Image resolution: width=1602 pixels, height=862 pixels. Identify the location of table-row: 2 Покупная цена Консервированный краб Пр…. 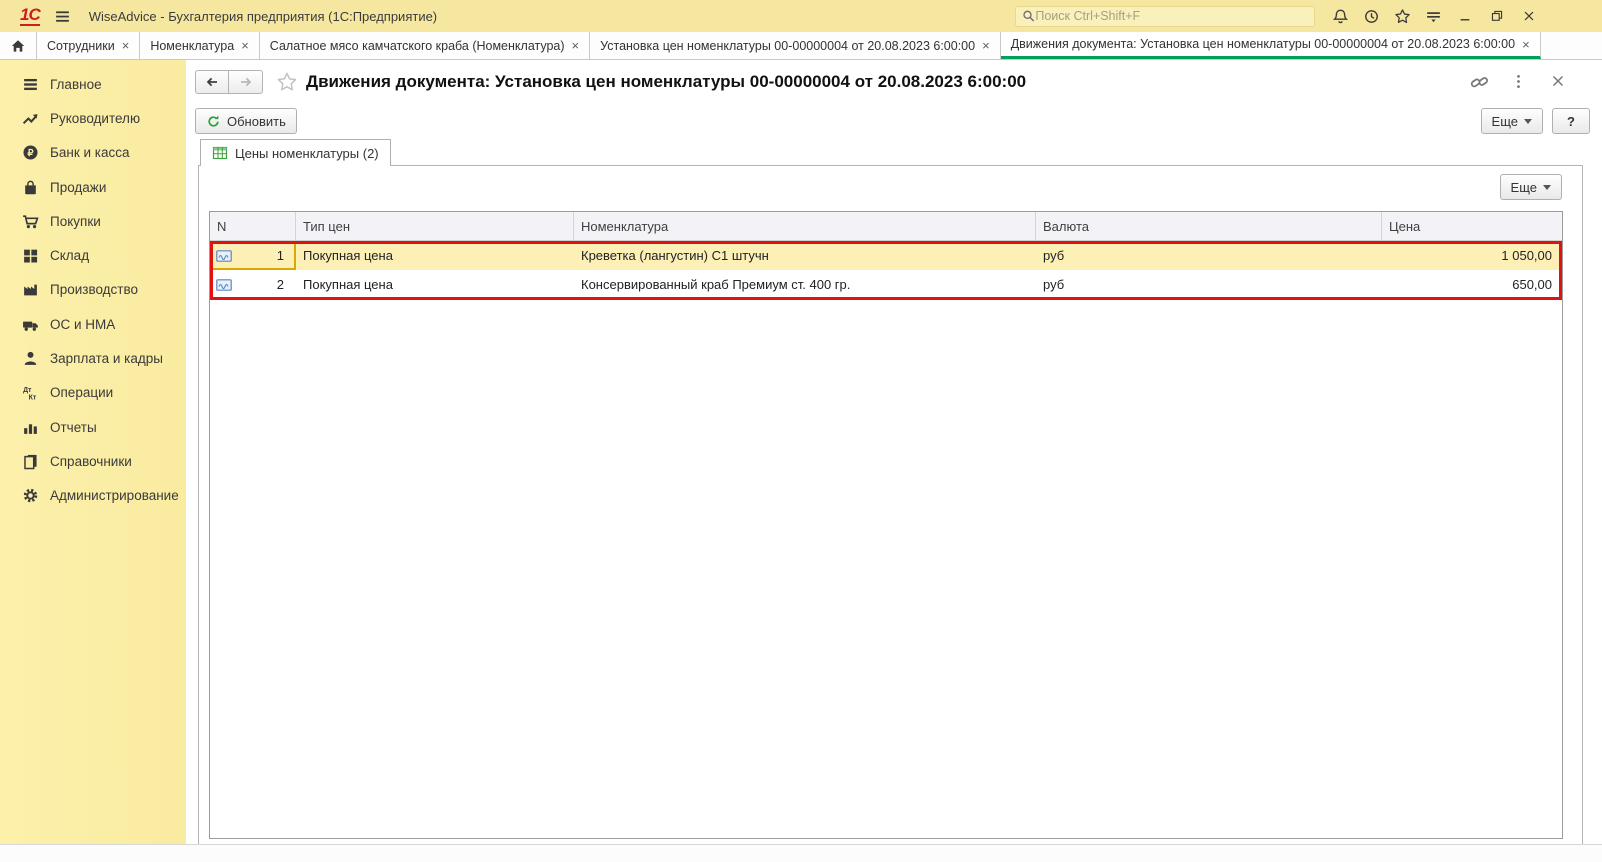
(886, 284).